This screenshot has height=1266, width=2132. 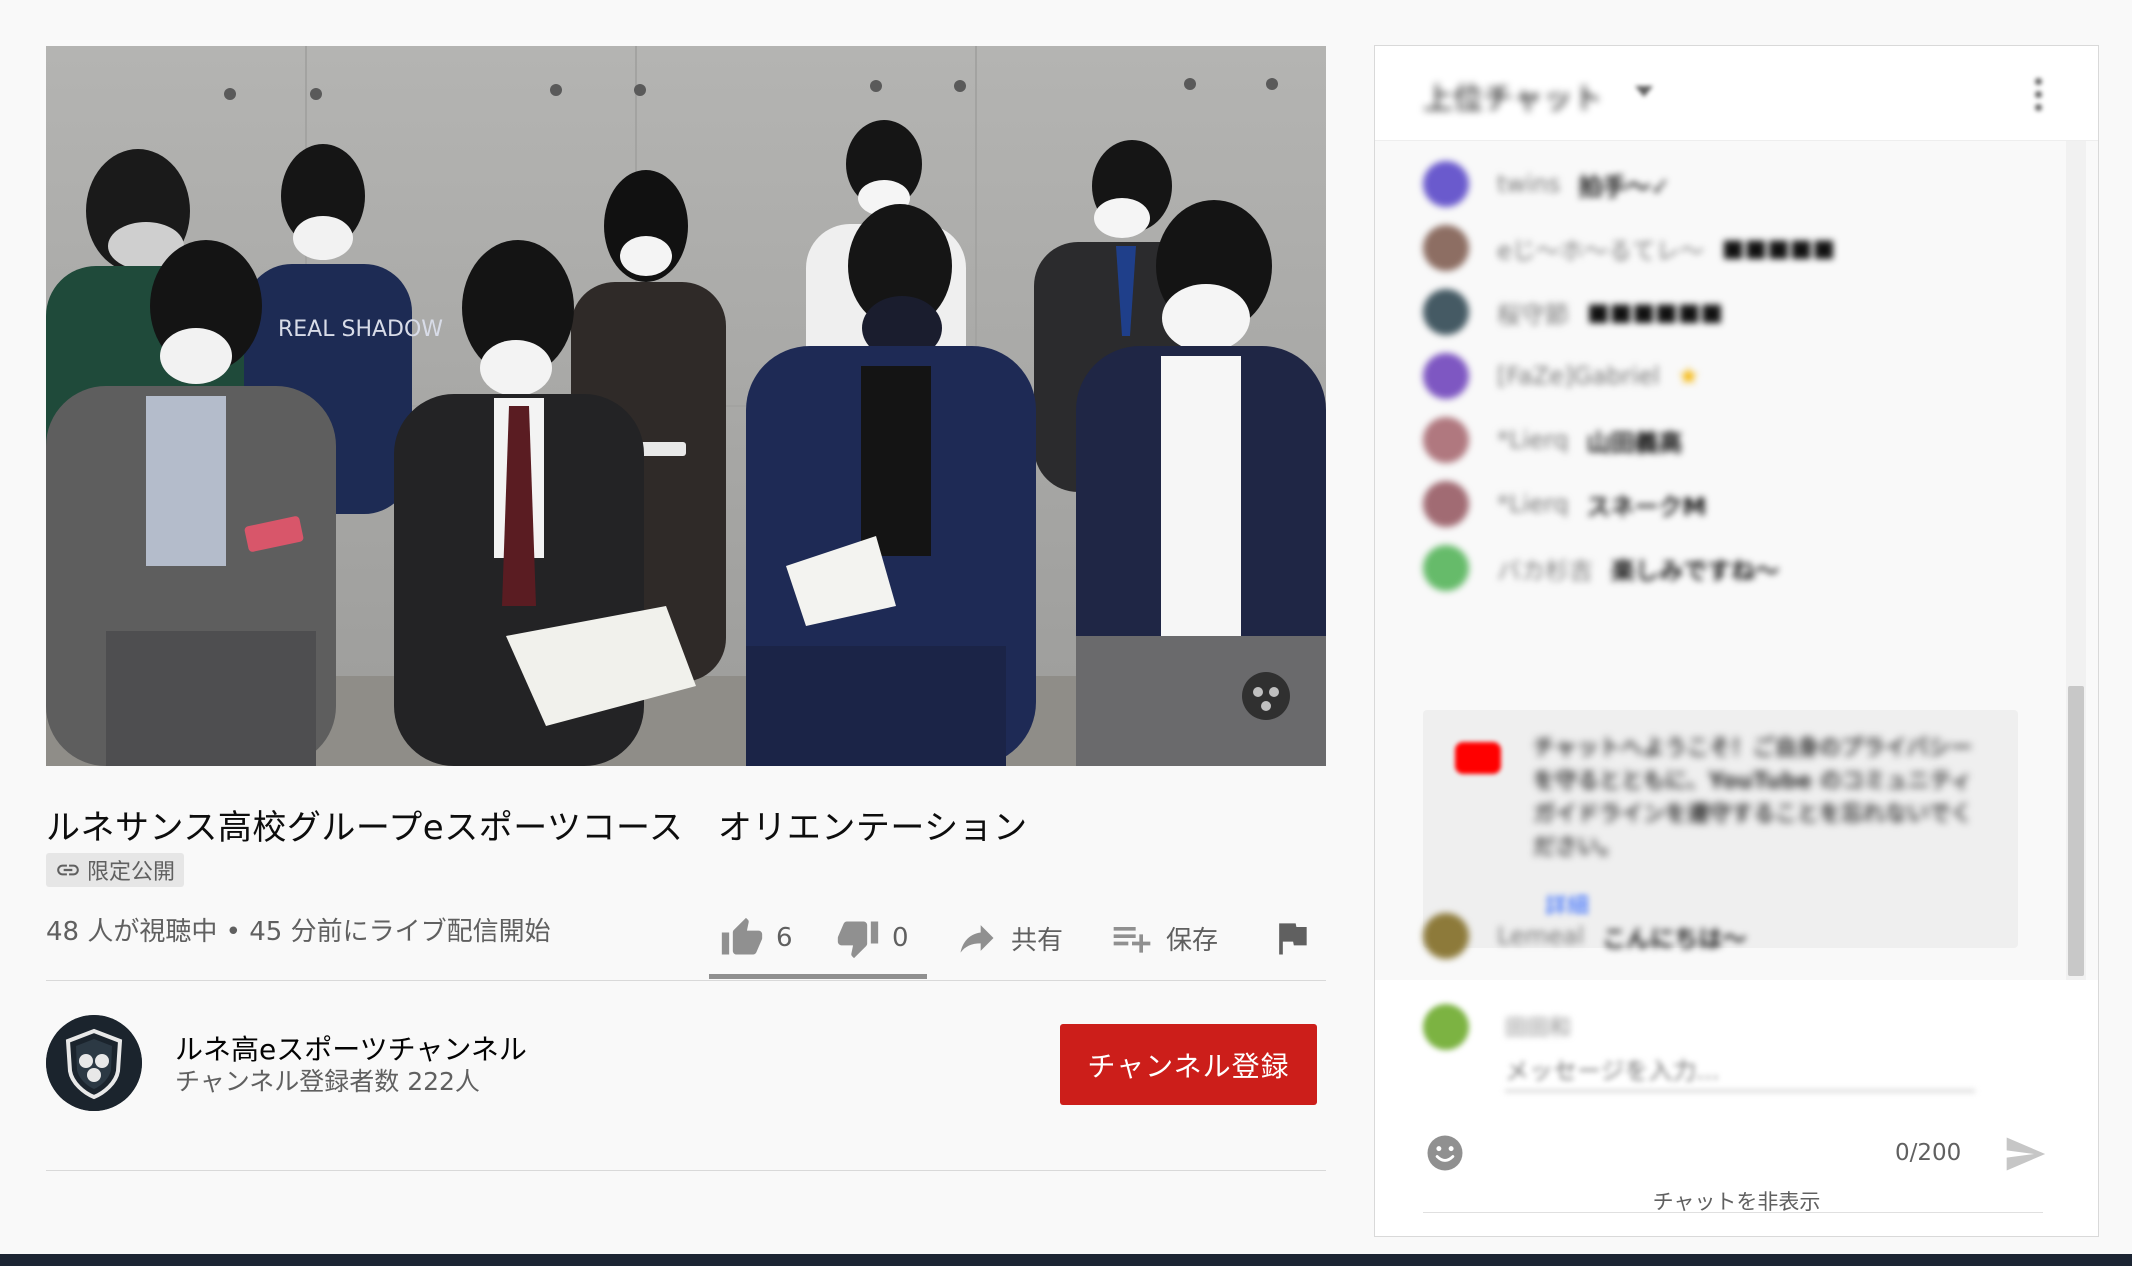 I want to click on share-arrow-icon, so click(x=977, y=939).